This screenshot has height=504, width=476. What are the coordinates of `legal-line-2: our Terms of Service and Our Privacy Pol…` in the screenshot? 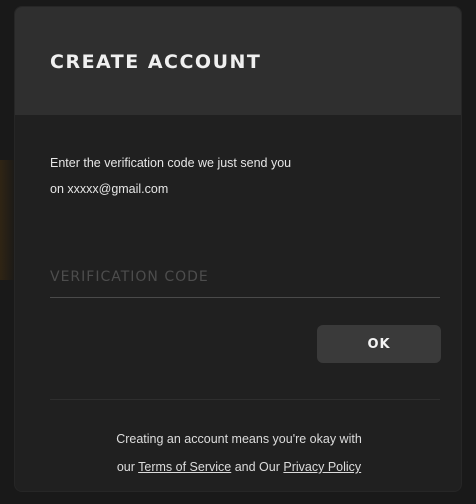 It's located at (239, 467).